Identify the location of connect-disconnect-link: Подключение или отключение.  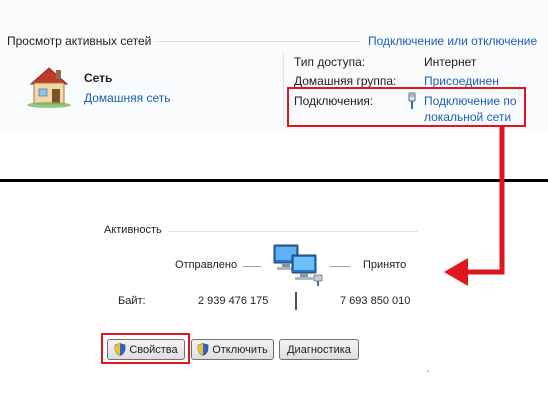
(452, 41).